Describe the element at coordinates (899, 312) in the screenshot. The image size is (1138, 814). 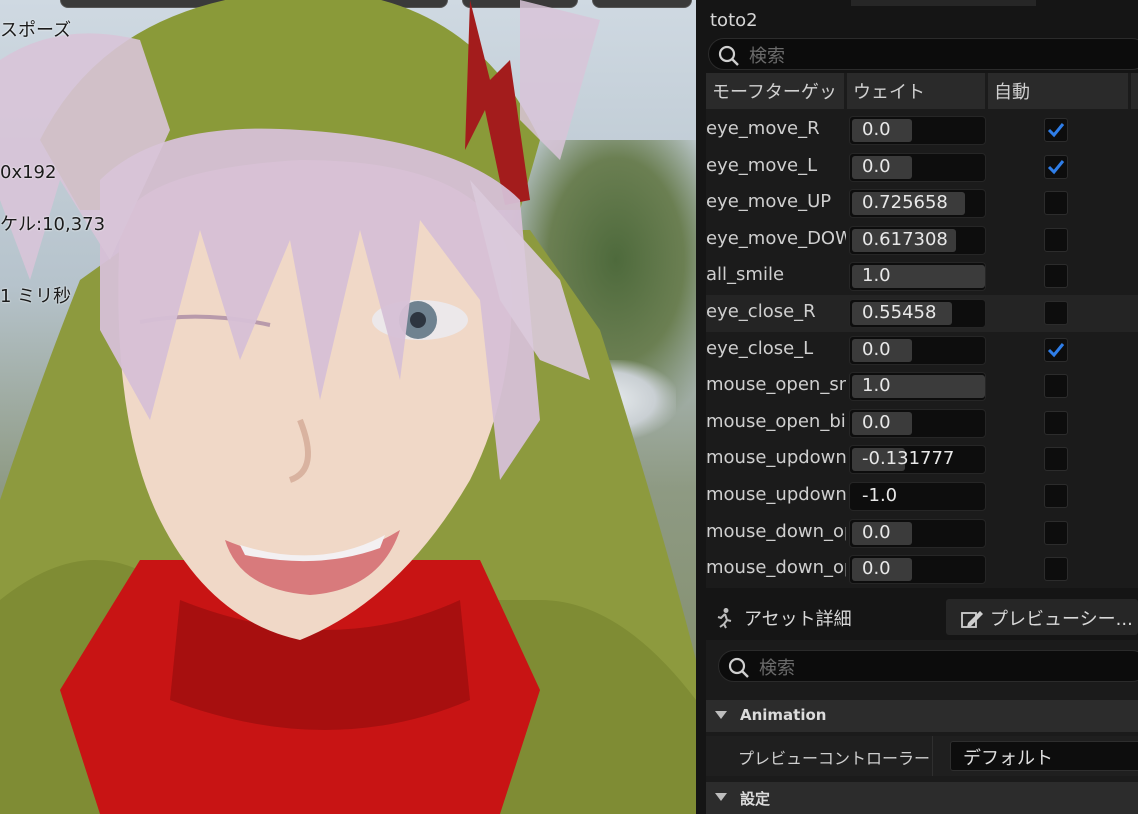
I see `weight-value: 0.55458` at that location.